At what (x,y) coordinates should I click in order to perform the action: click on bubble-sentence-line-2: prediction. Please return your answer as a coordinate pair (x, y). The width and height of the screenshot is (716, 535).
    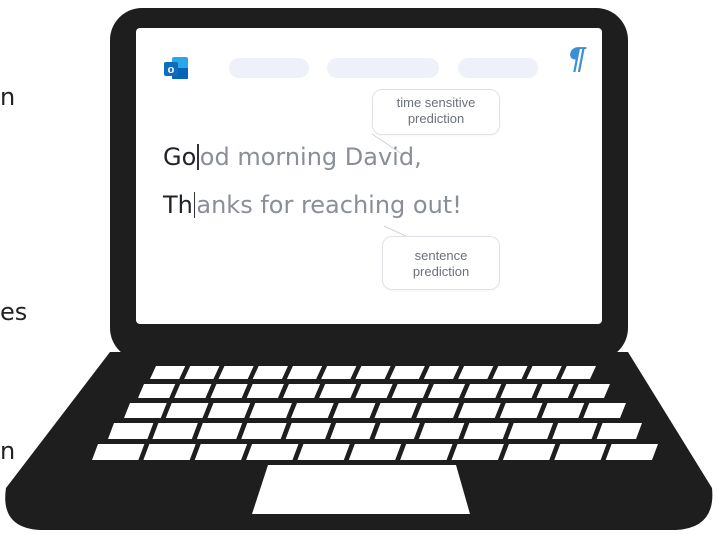
    Looking at the image, I should click on (441, 271).